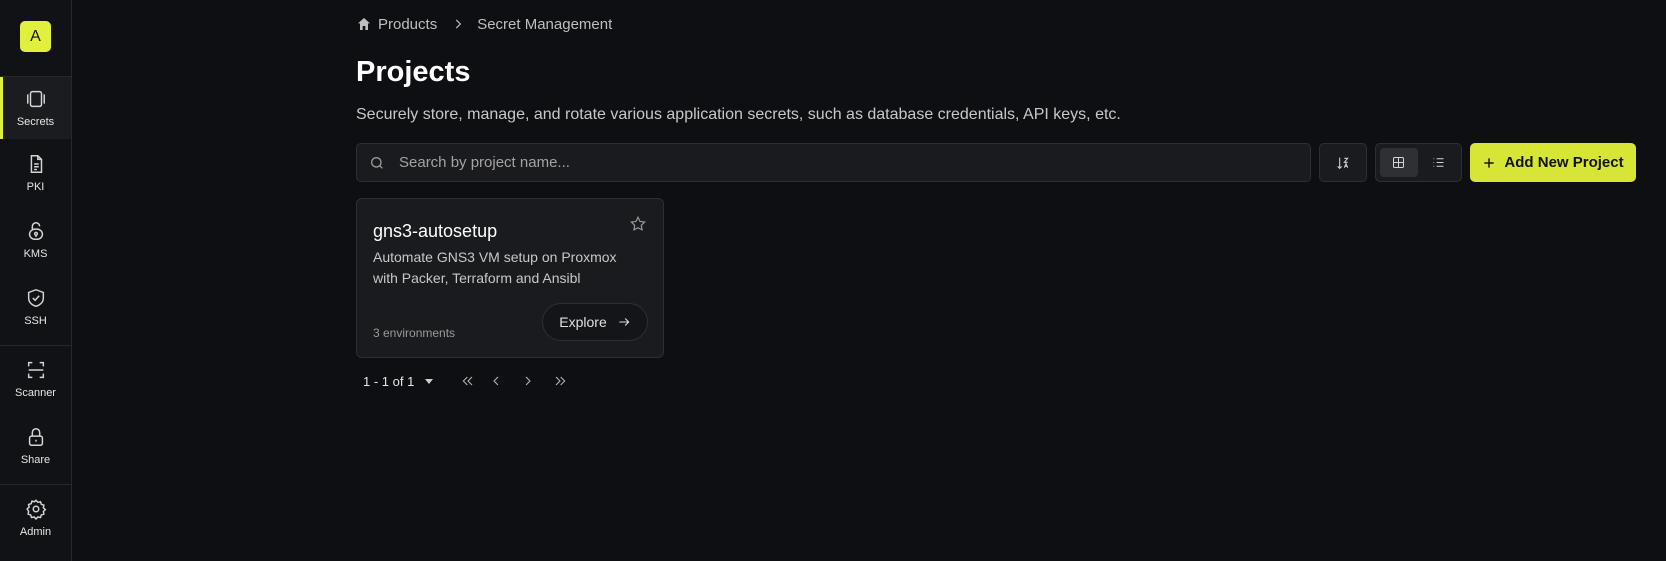  Describe the element at coordinates (414, 333) in the screenshot. I see `project-environments: 3 environments` at that location.